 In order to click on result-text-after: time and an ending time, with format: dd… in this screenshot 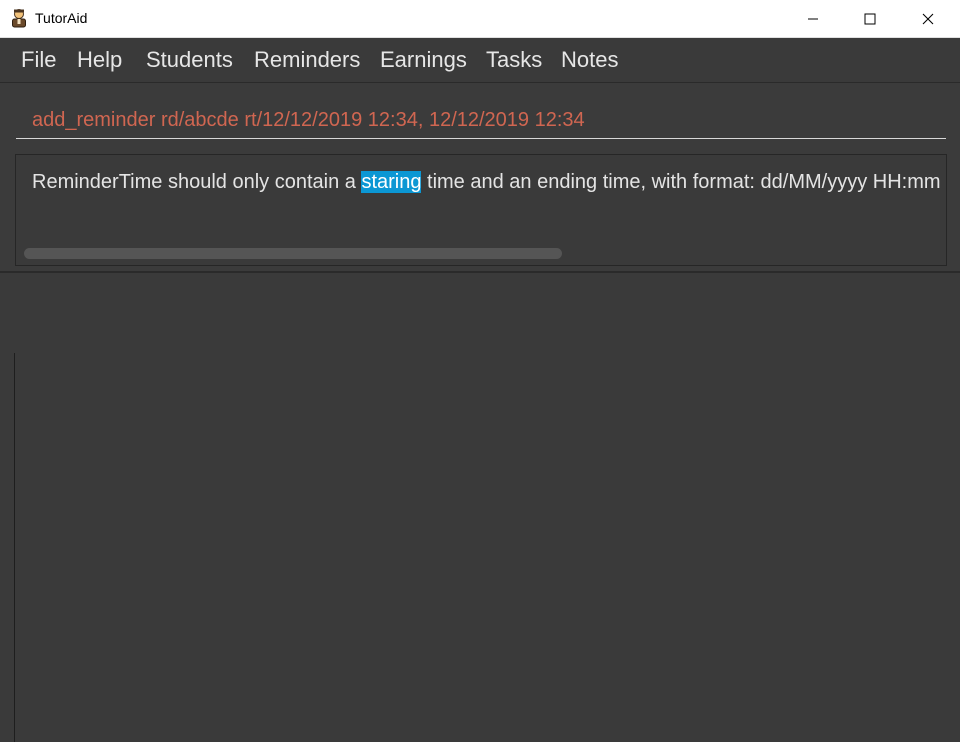, I will do `click(681, 182)`.